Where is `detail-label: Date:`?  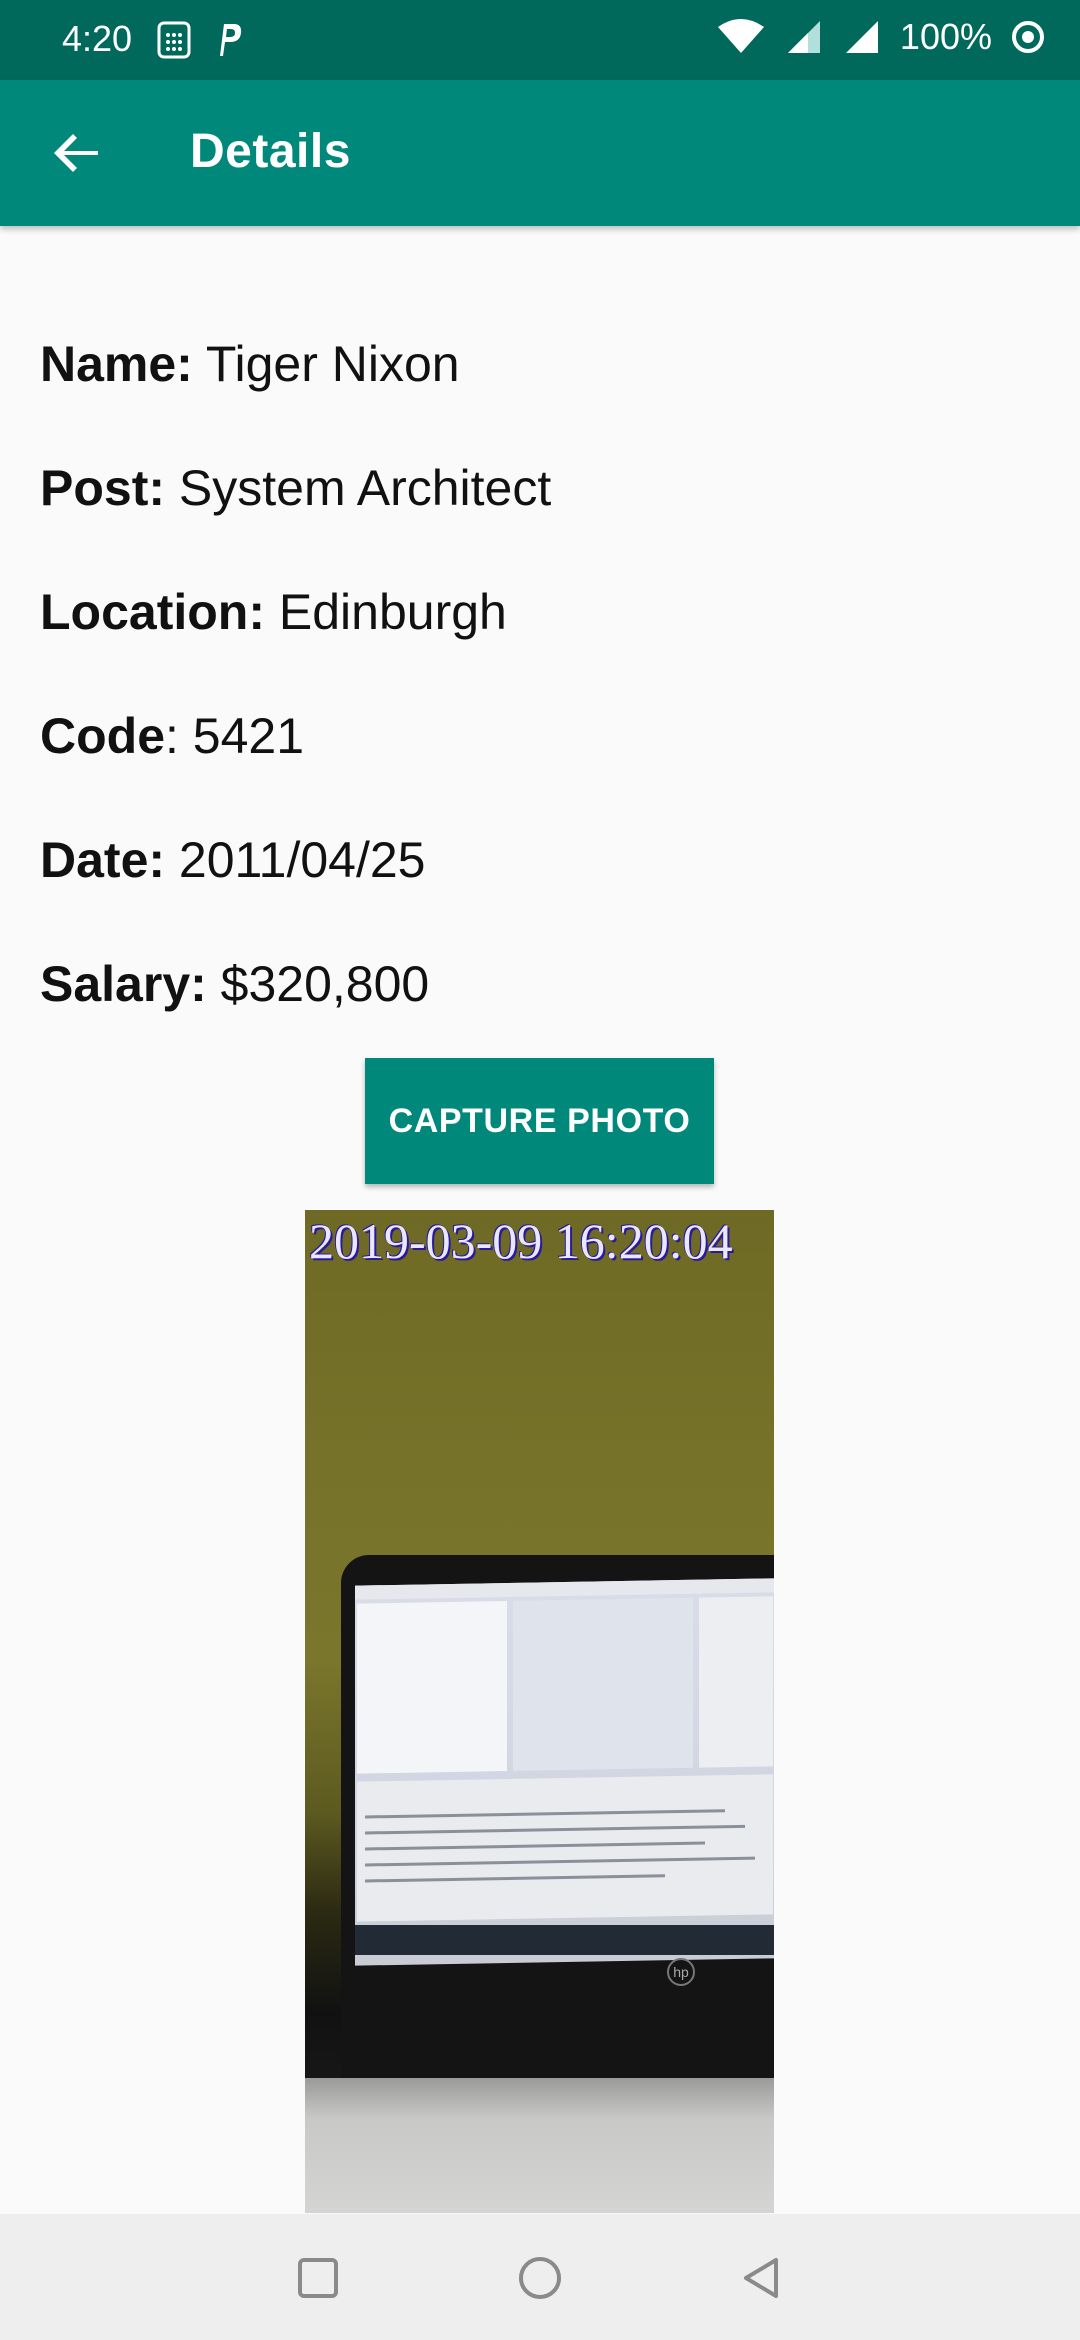
detail-label: Date: is located at coordinates (103, 860).